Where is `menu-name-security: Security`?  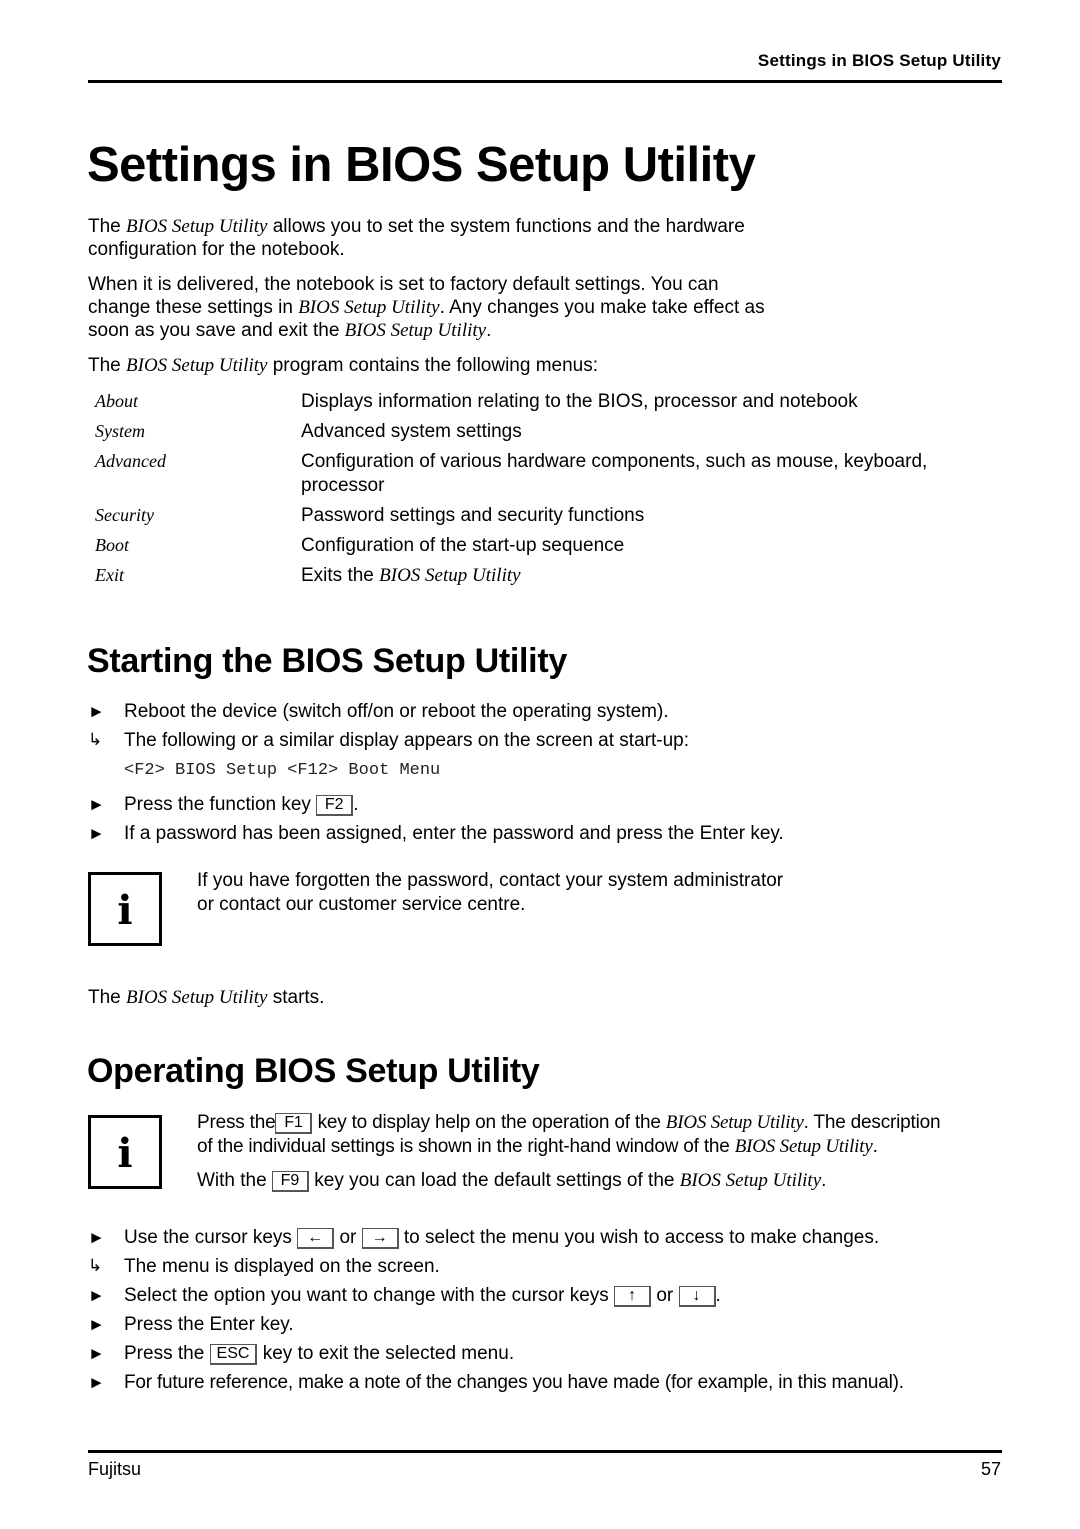
menu-name-security: Security is located at coordinates (124, 515).